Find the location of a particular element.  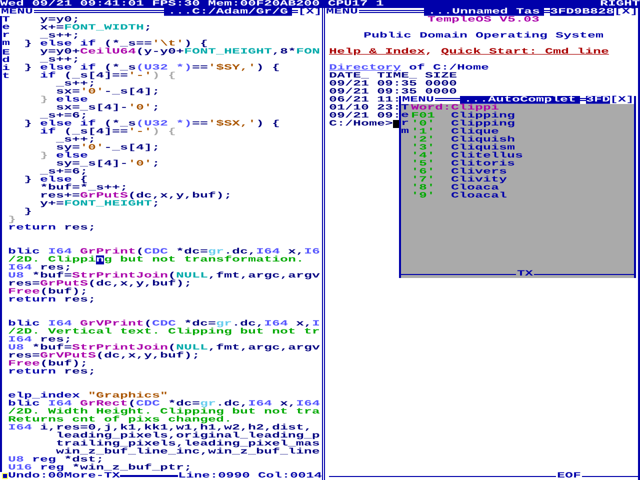

completion-item: '5' Clitoris is located at coordinates (467, 164).